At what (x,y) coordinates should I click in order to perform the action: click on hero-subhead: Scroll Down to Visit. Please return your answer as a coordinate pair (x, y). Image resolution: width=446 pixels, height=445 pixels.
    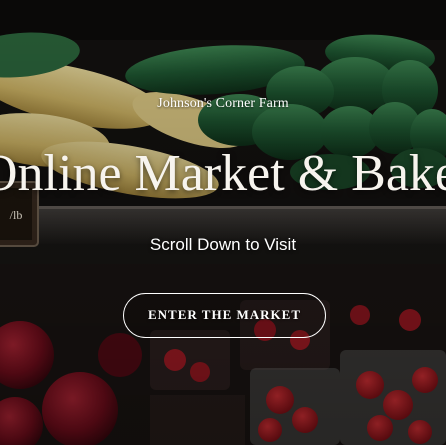
    Looking at the image, I should click on (223, 244).